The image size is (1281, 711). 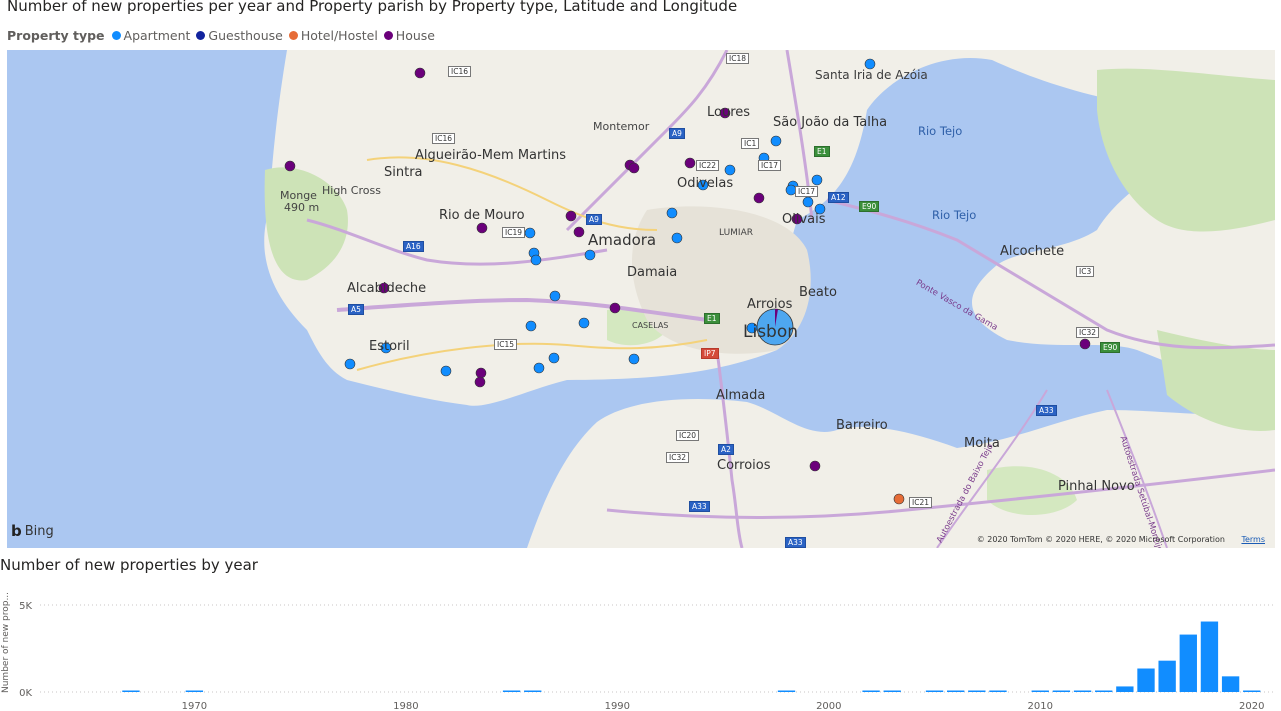 What do you see at coordinates (621, 126) in the screenshot?
I see `place-montemor: Montemor` at bounding box center [621, 126].